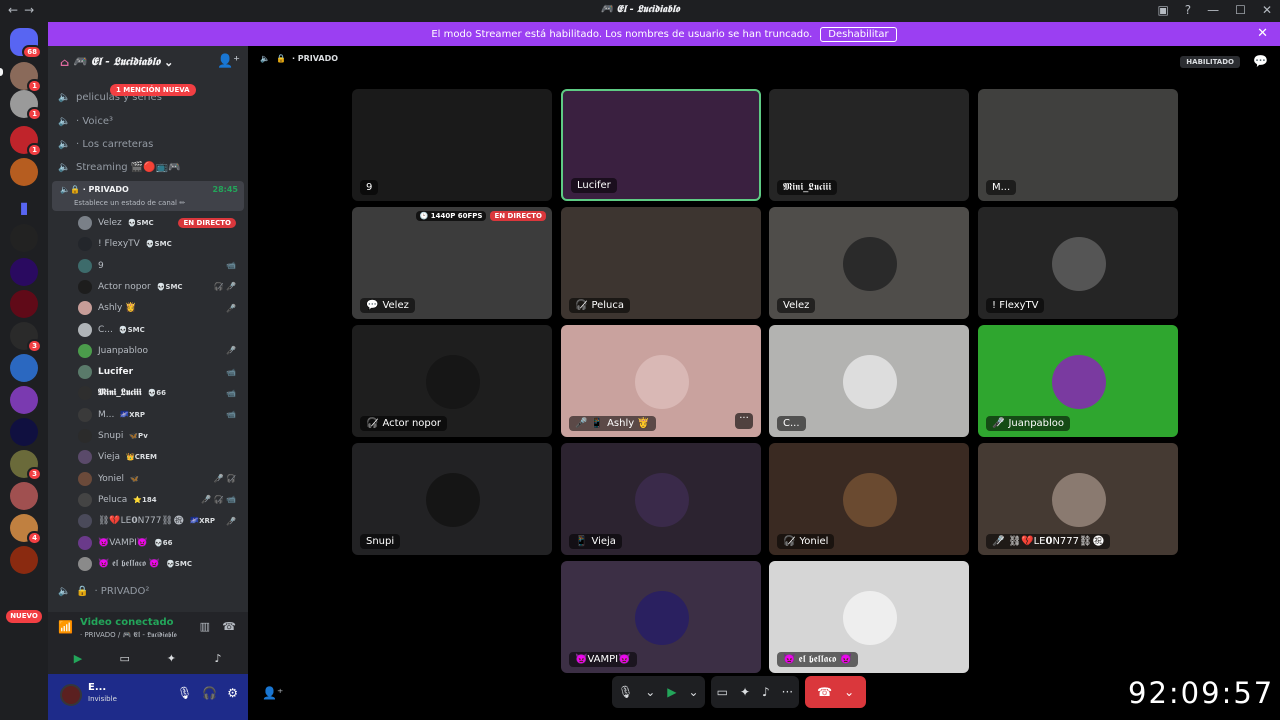 This screenshot has width=1280, height=720. Describe the element at coordinates (1078, 263) in the screenshot. I see `video-tile: ! FlexyTV` at that location.